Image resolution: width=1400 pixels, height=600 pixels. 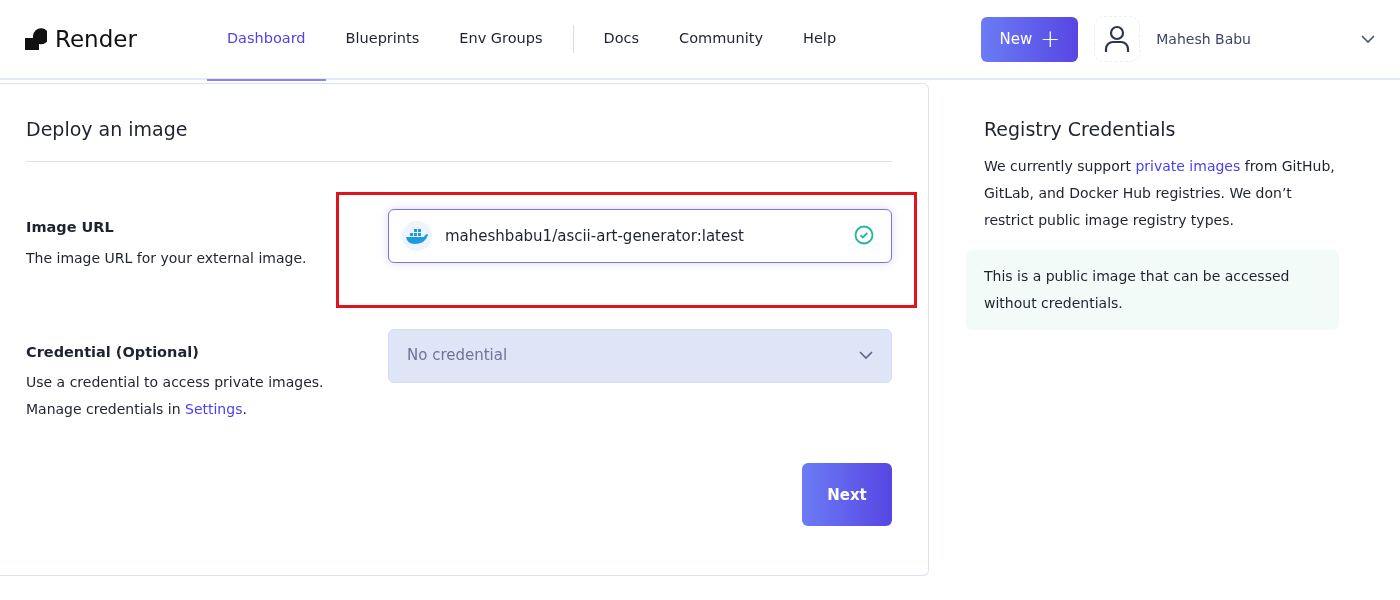 I want to click on help-text: The image URL for your external image., so click(x=167, y=258).